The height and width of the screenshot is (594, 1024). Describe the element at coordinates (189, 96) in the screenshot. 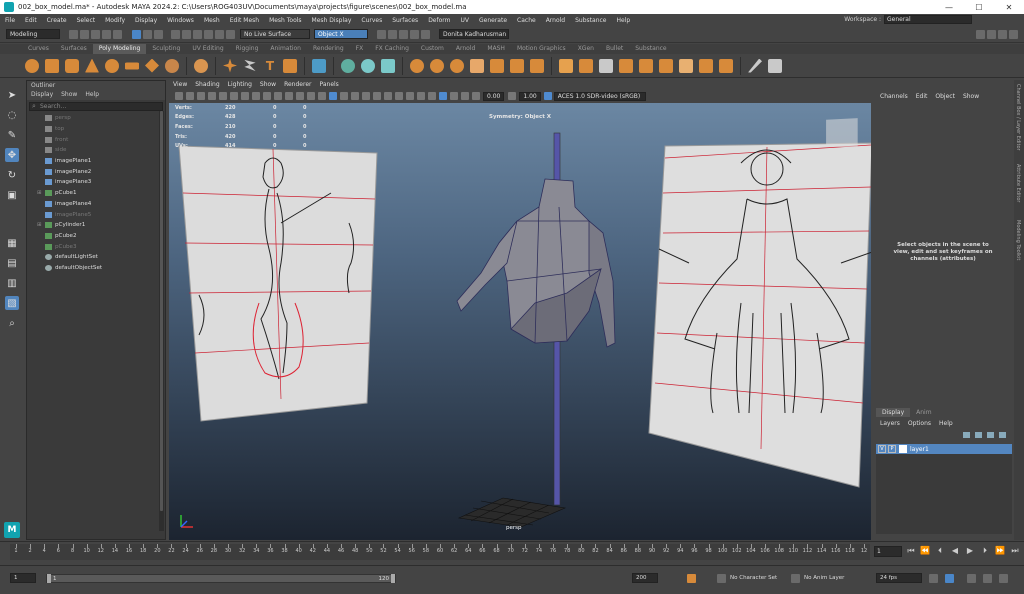

I see `camera-attributes-icon` at that location.